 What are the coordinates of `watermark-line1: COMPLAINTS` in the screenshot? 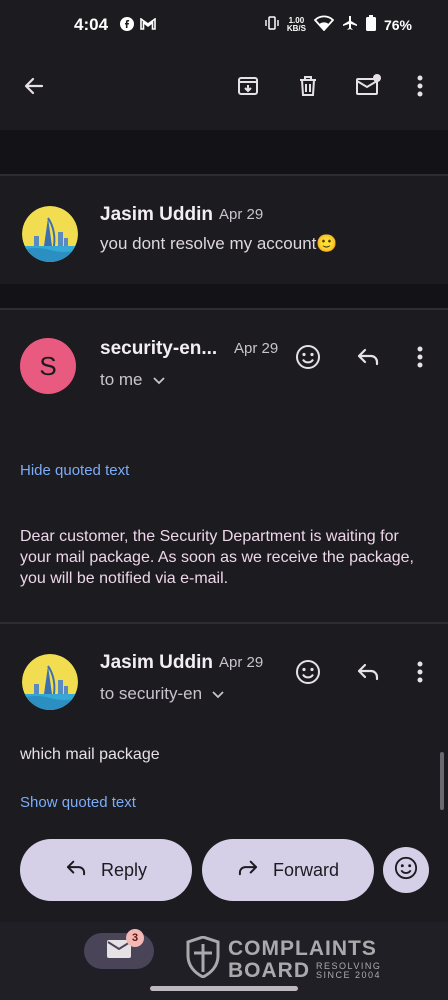 It's located at (302, 948).